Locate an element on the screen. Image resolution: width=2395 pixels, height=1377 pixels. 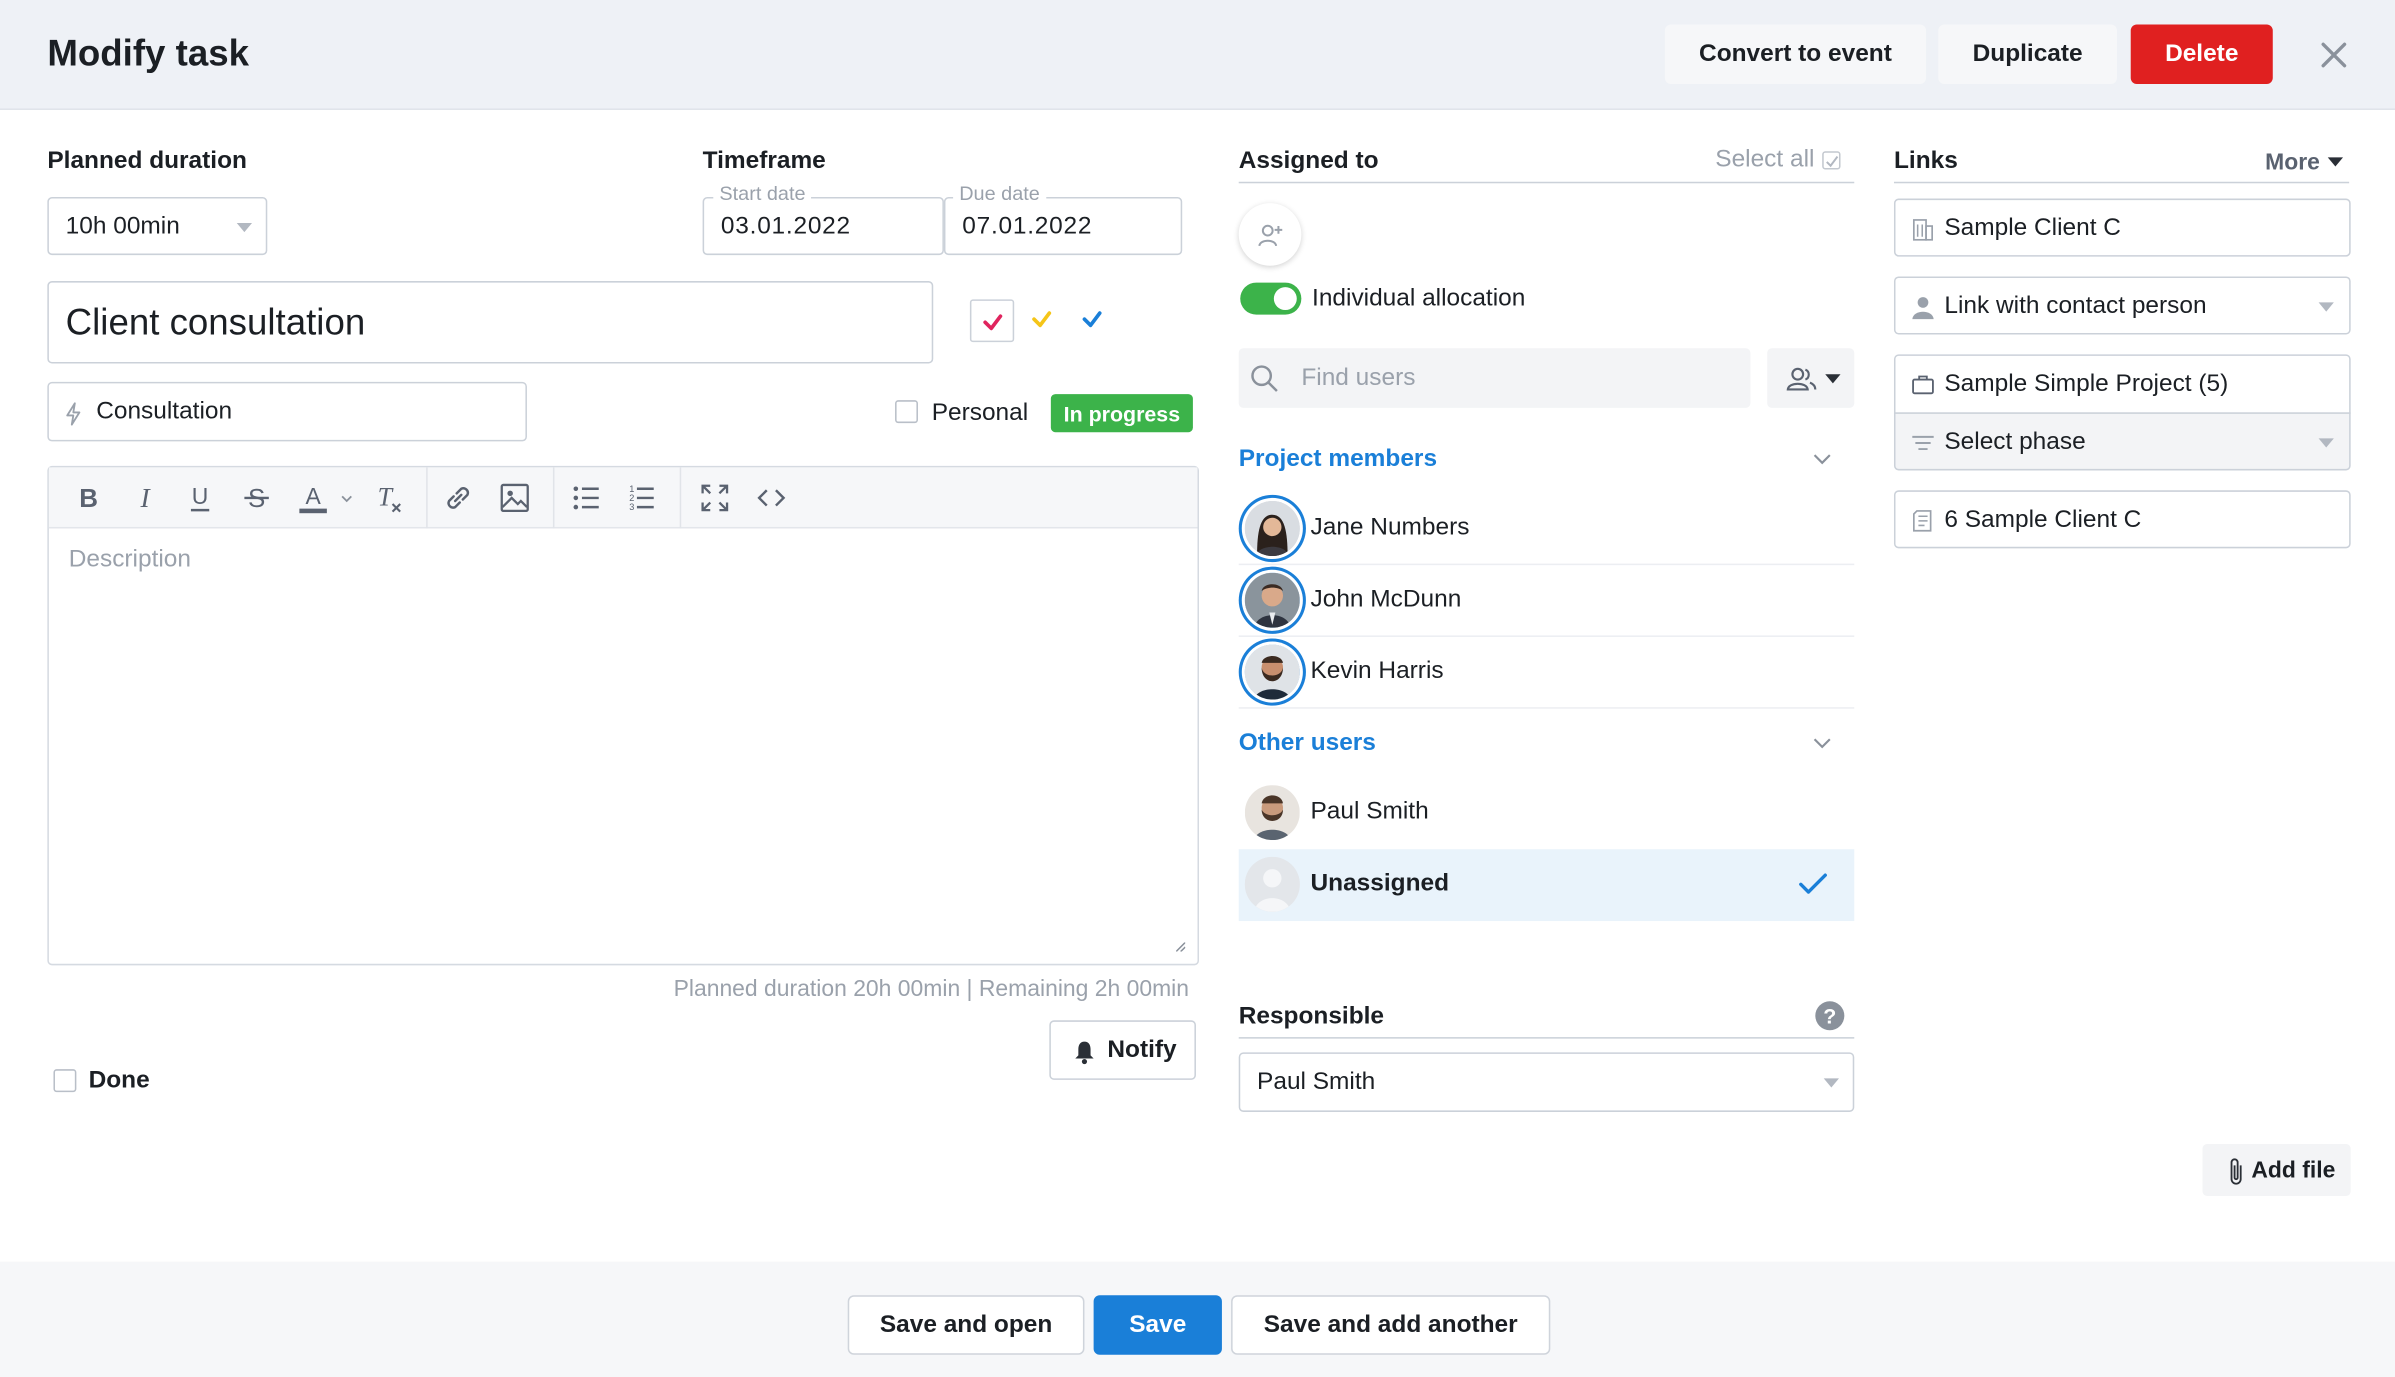
contact-placeholder: Link with contact person is located at coordinates (2075, 306).